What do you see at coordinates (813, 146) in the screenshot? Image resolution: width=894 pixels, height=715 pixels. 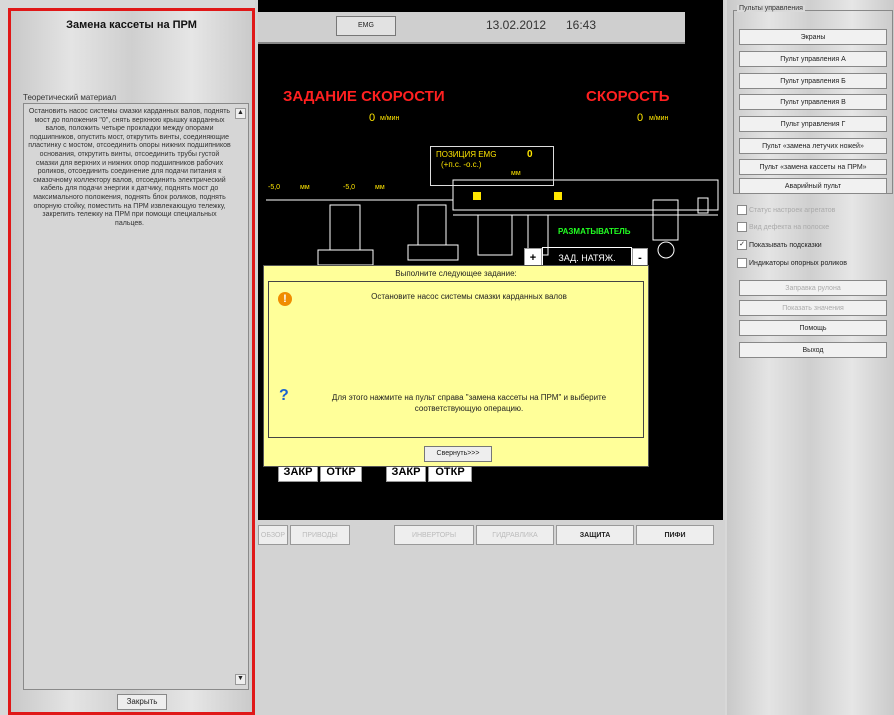 I see `flying-knives-panel-button: Пульт «замена летучих ножей»` at bounding box center [813, 146].